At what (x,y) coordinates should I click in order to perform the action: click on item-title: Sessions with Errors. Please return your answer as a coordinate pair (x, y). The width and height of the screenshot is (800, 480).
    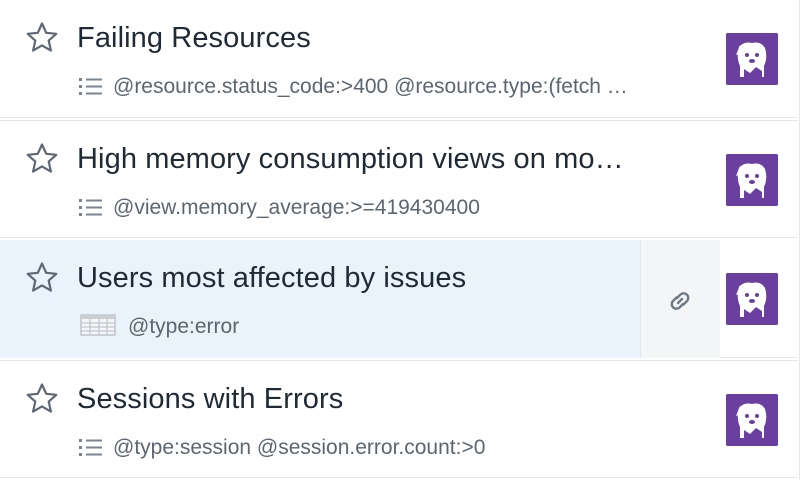
    Looking at the image, I should click on (210, 399).